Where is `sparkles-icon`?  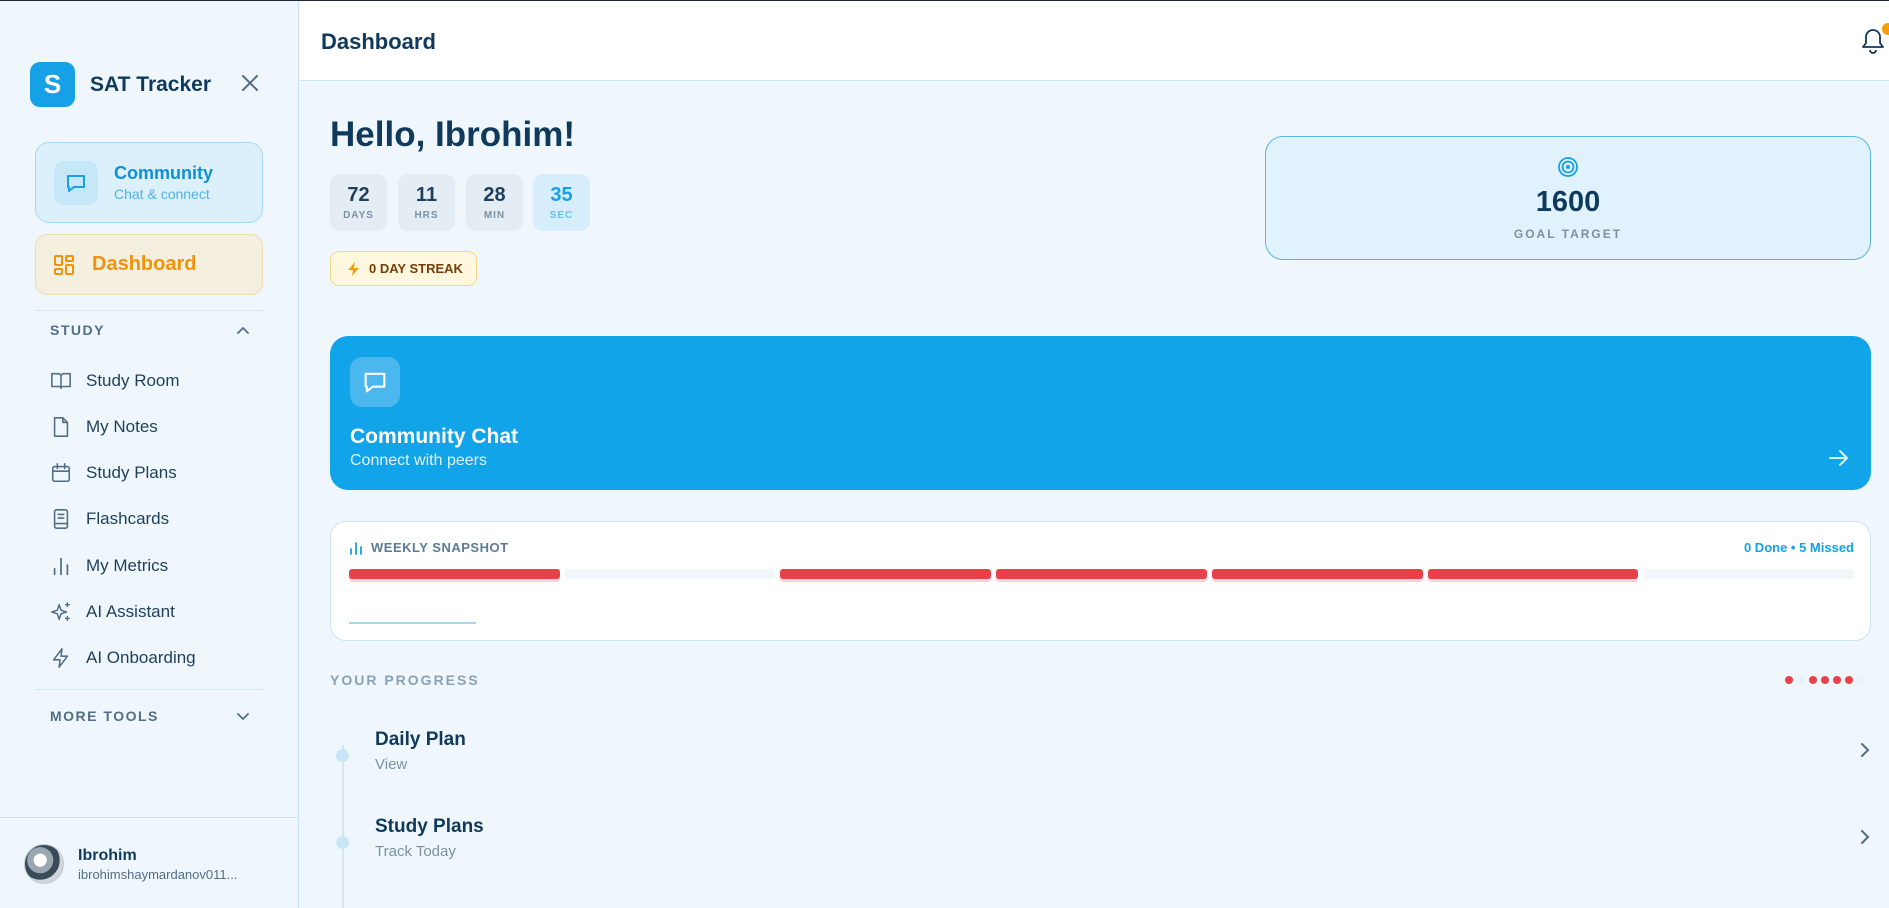 sparkles-icon is located at coordinates (60, 611).